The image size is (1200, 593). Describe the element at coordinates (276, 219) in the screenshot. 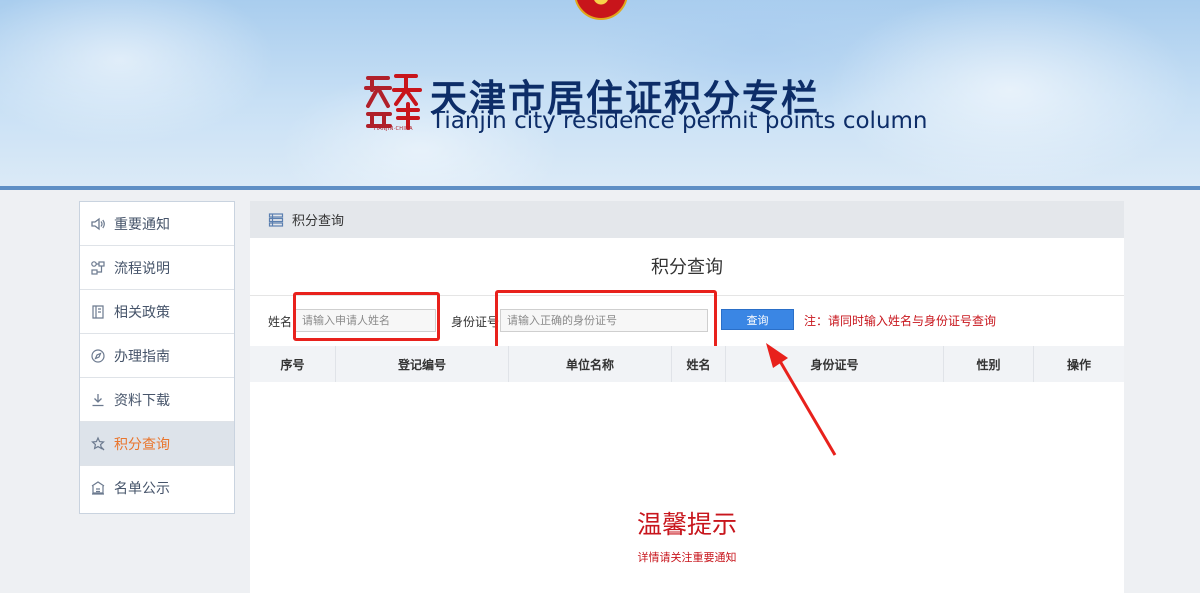

I see `list-icon` at that location.